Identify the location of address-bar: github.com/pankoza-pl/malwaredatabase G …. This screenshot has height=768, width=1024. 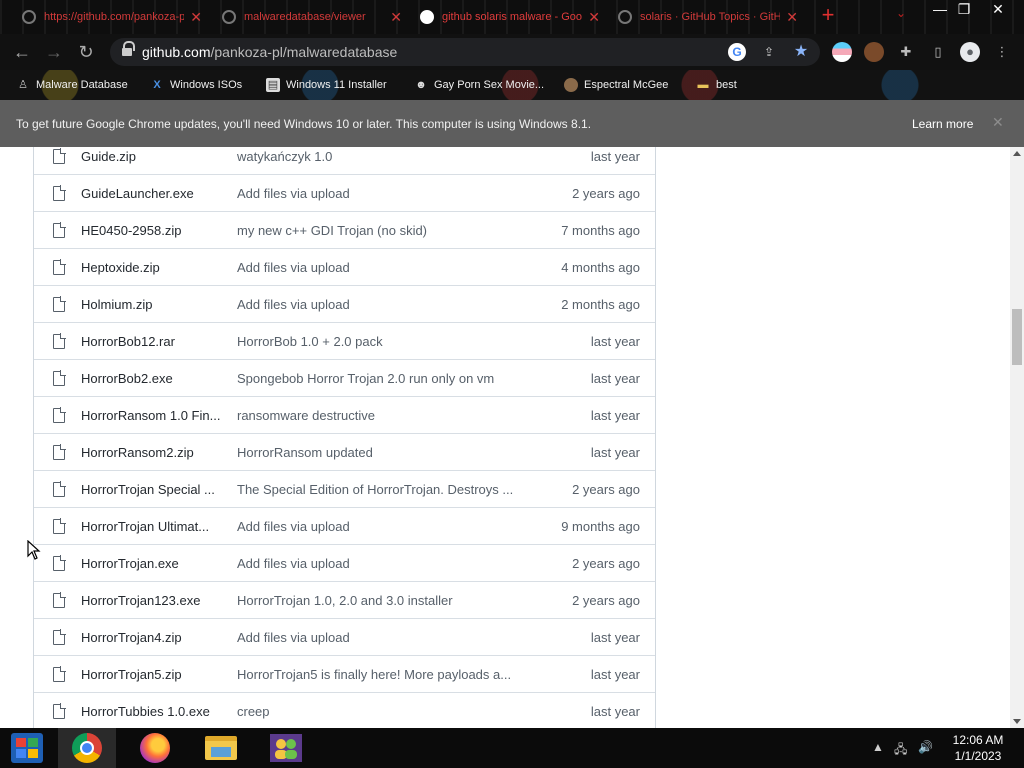
(465, 52).